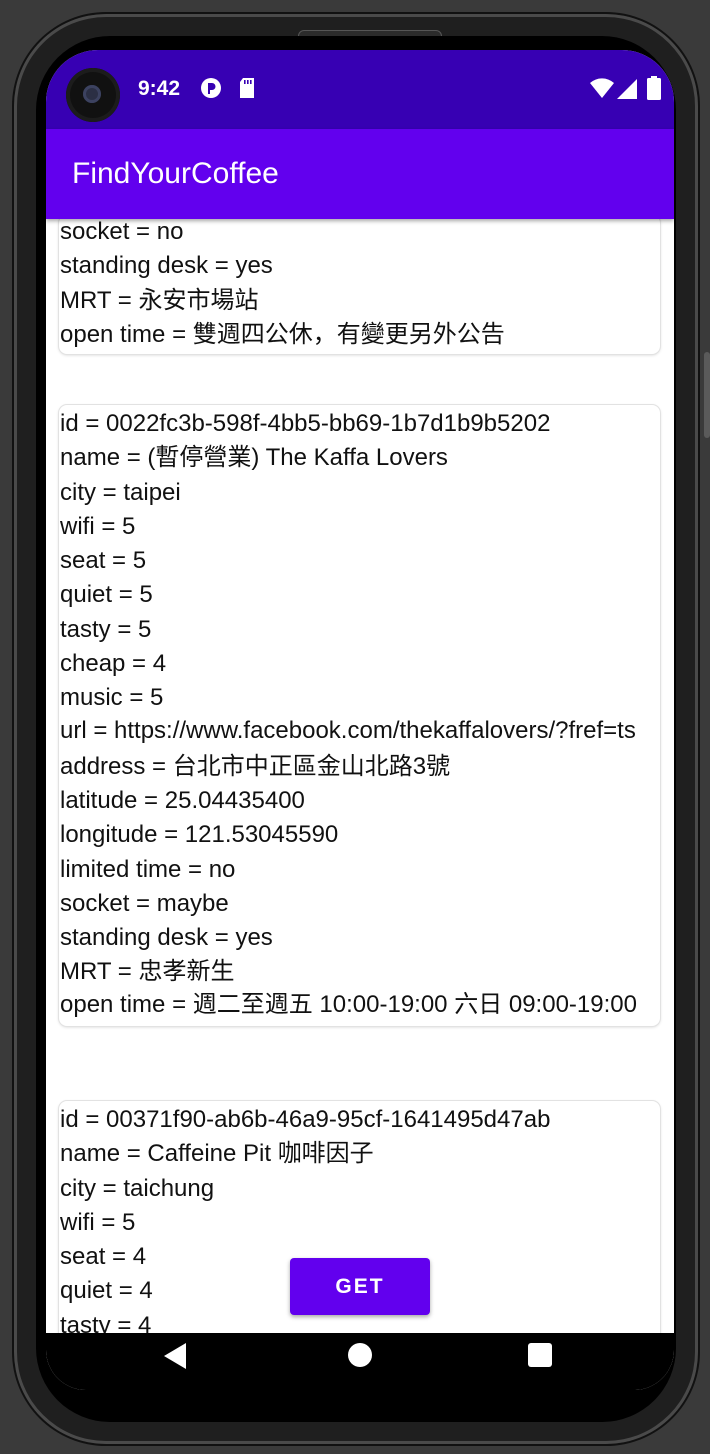  Describe the element at coordinates (159, 88) in the screenshot. I see `status-time: 9:42` at that location.